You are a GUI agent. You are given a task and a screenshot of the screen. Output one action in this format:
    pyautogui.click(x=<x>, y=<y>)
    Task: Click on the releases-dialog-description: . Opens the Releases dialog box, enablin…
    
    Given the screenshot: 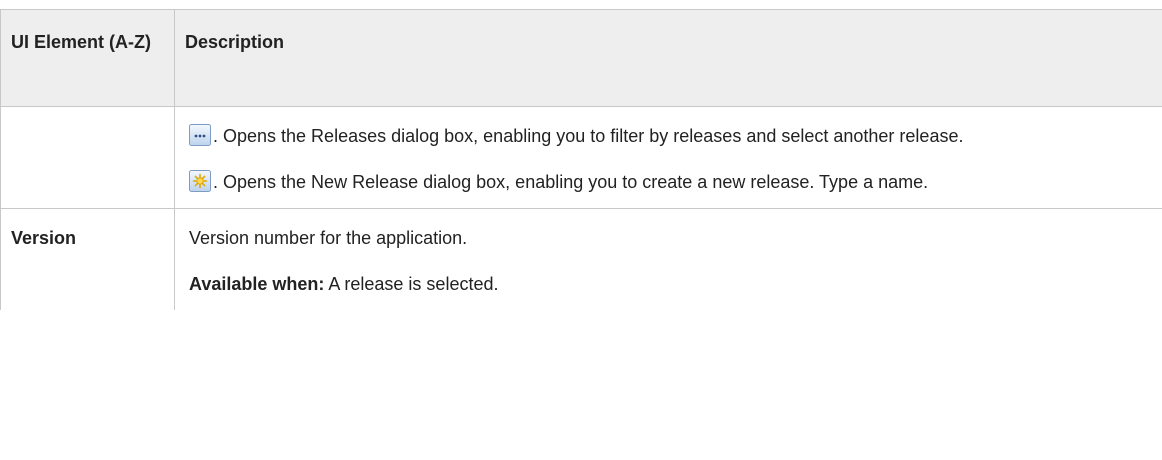 What is the action you would take?
    pyautogui.click(x=588, y=136)
    